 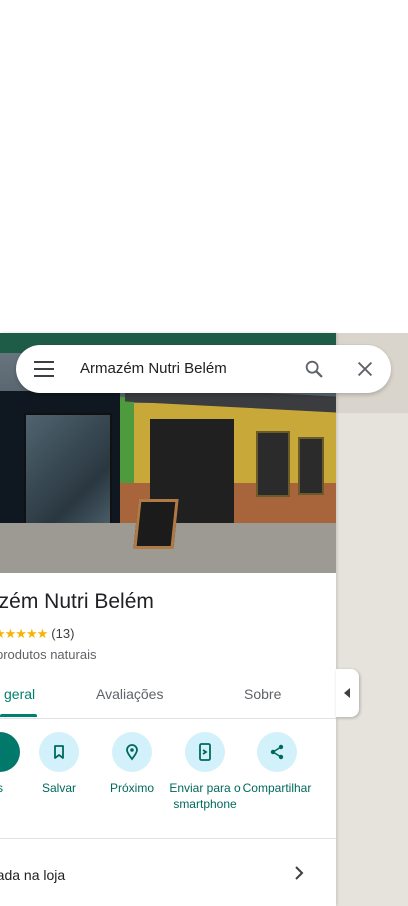 What do you see at coordinates (24, 633) in the screenshot?
I see `star-rating-icon: ★★★★★` at bounding box center [24, 633].